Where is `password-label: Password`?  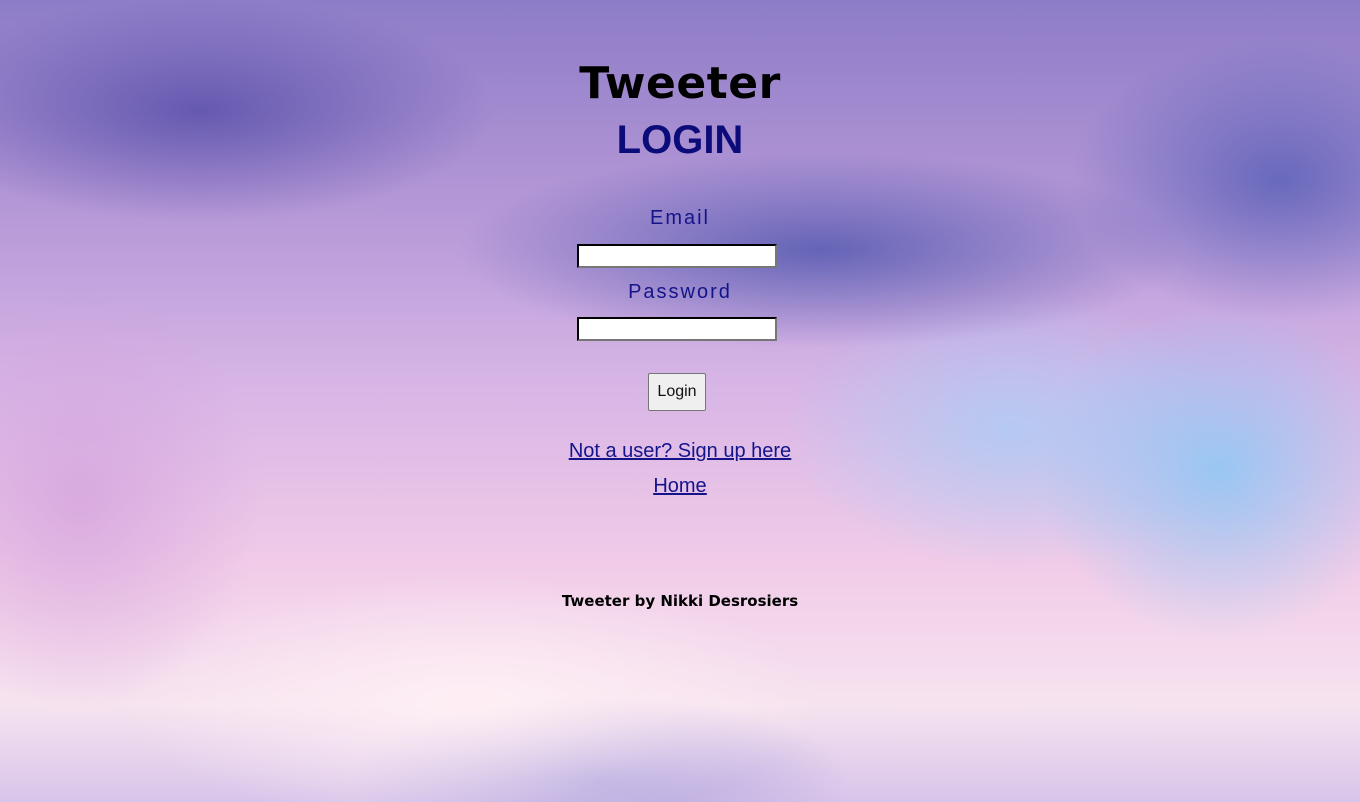
password-label: Password is located at coordinates (680, 292).